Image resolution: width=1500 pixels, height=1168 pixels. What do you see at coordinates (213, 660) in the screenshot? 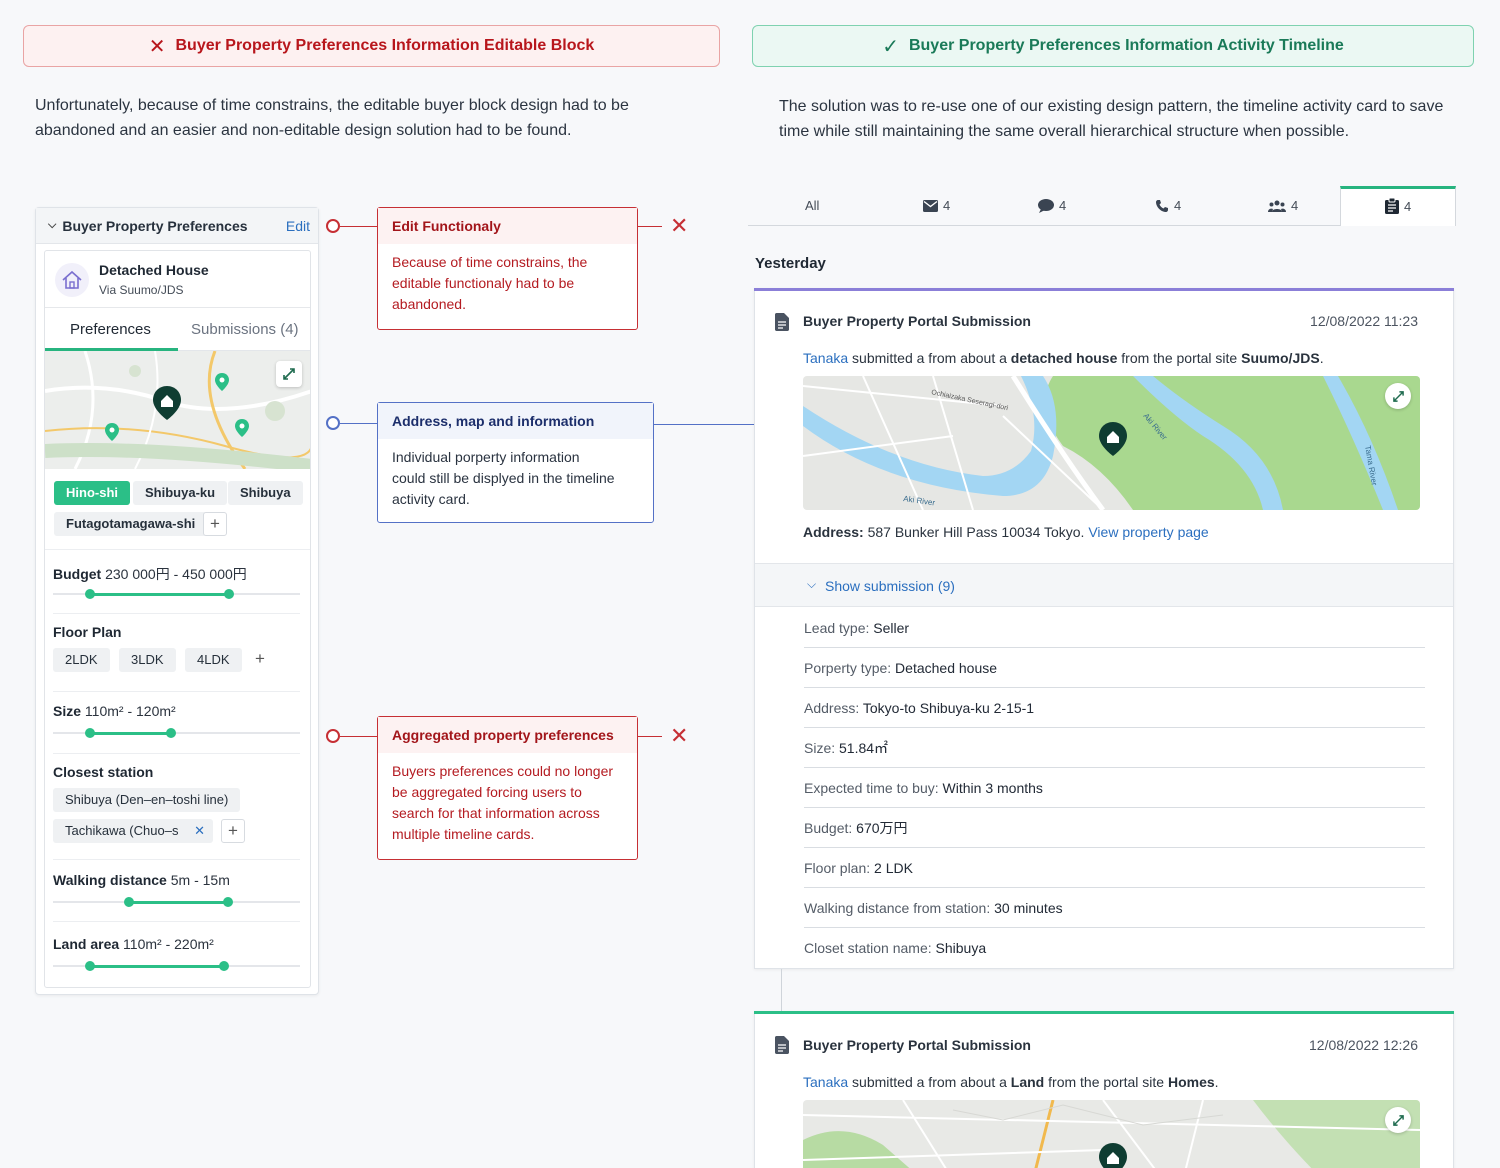
I see `floor-plan-chip: 4LDK` at bounding box center [213, 660].